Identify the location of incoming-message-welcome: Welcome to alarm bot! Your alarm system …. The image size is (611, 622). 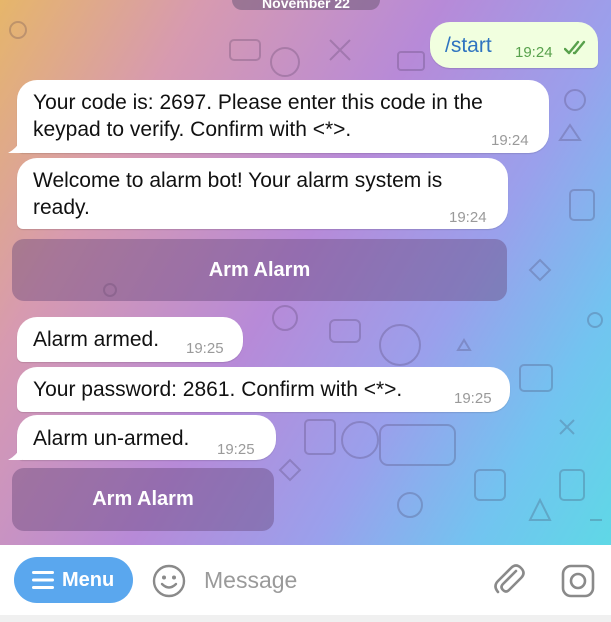
(262, 193).